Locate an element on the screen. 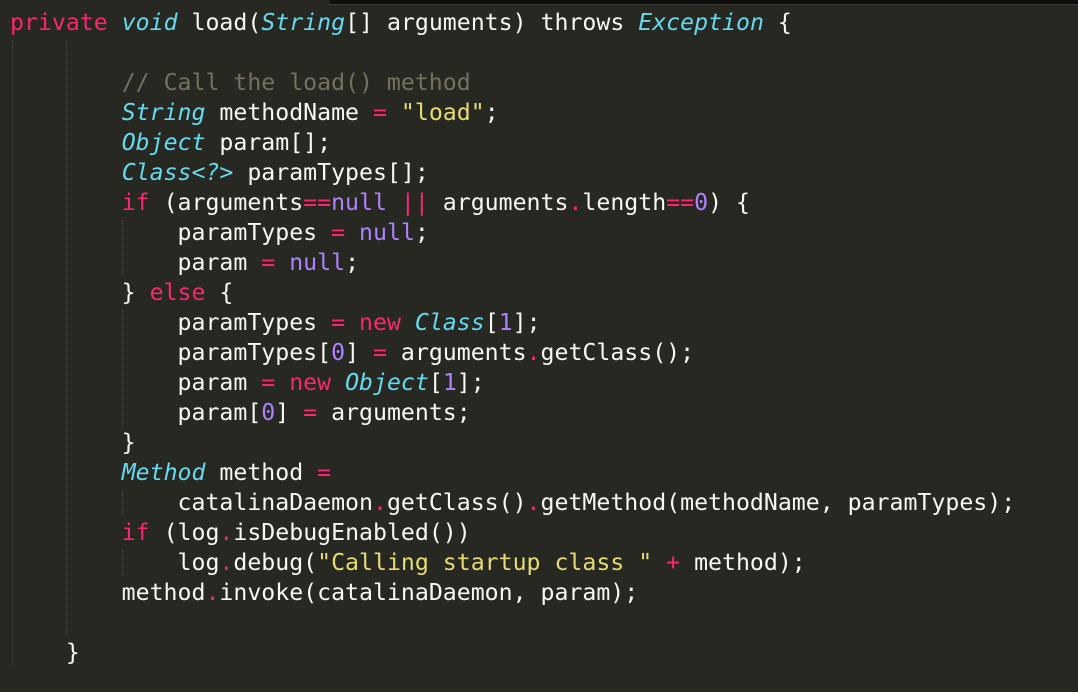  code-token: getClass(); is located at coordinates (617, 352).